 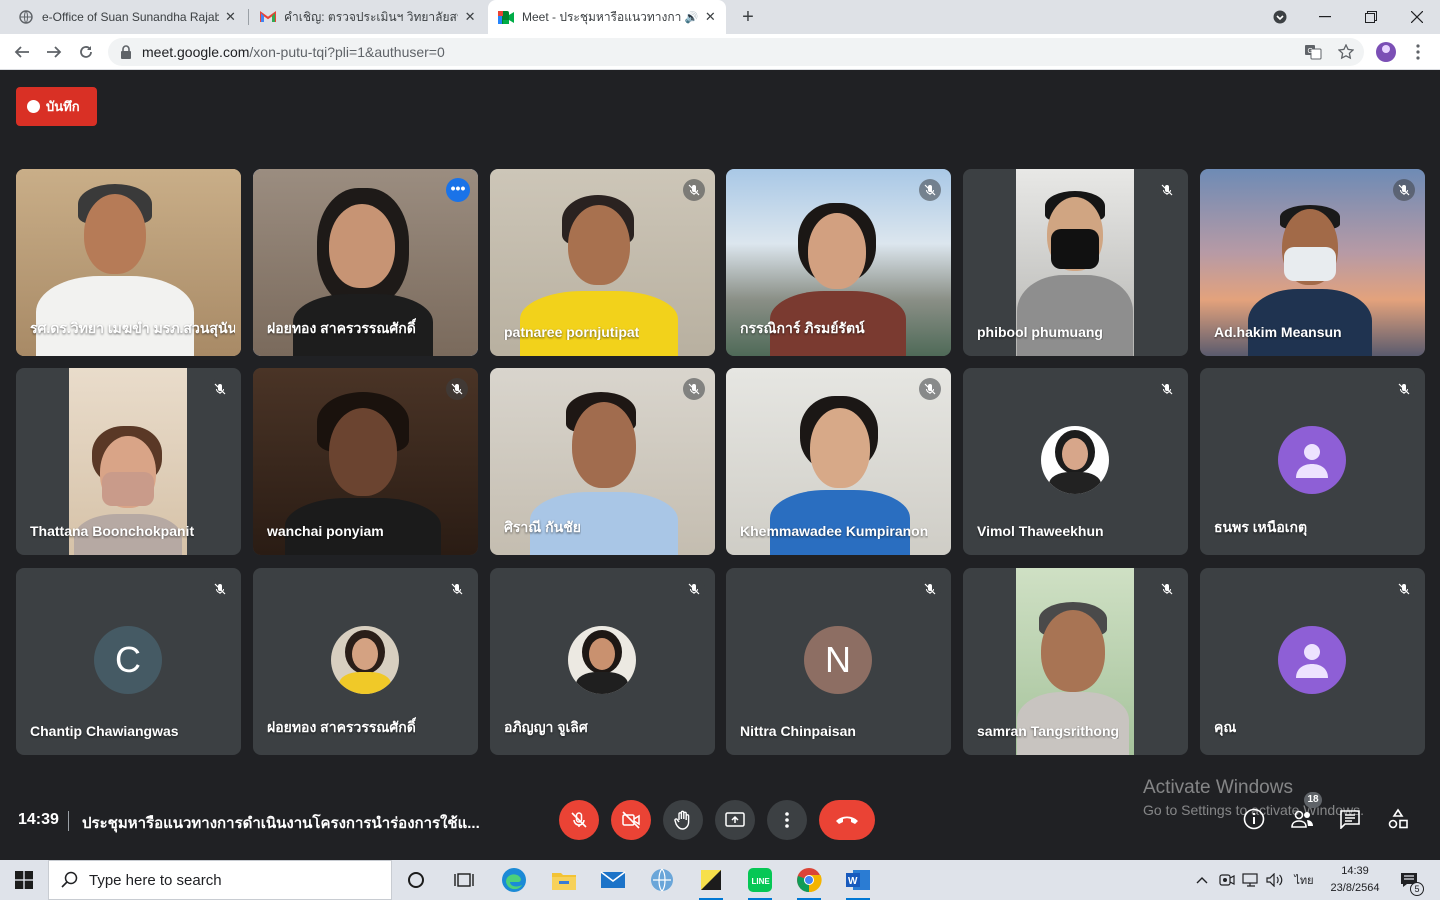 I want to click on hang-up-icon, so click(x=847, y=820).